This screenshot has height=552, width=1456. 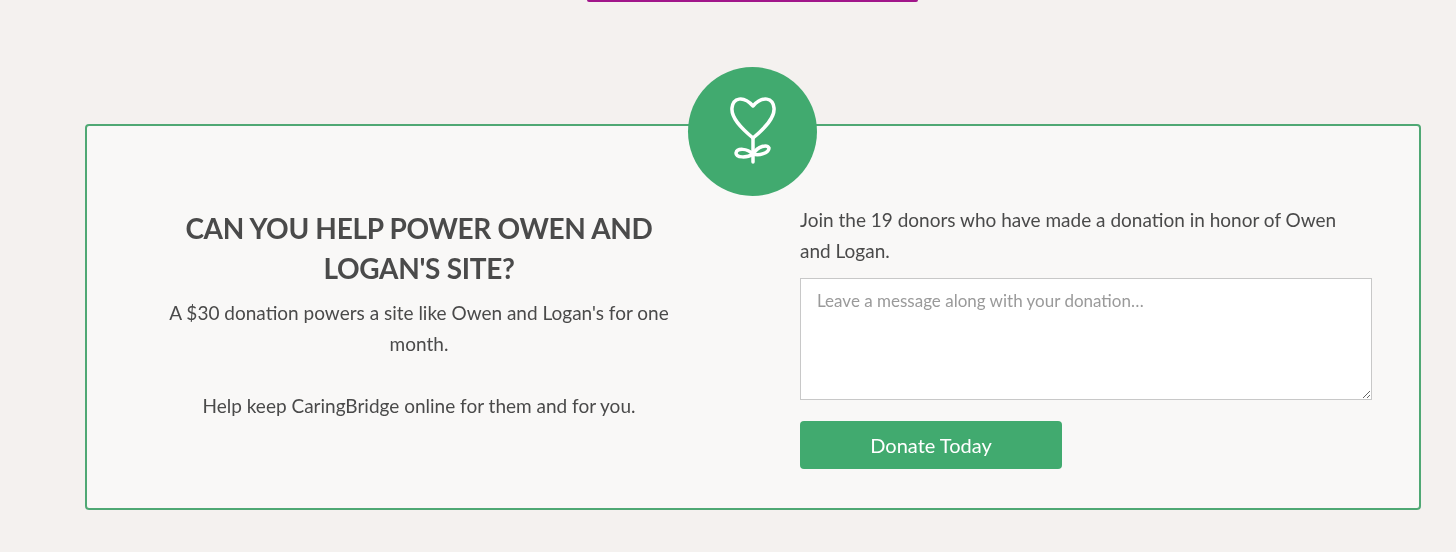 What do you see at coordinates (931, 445) in the screenshot?
I see `donate-button: Donate Today` at bounding box center [931, 445].